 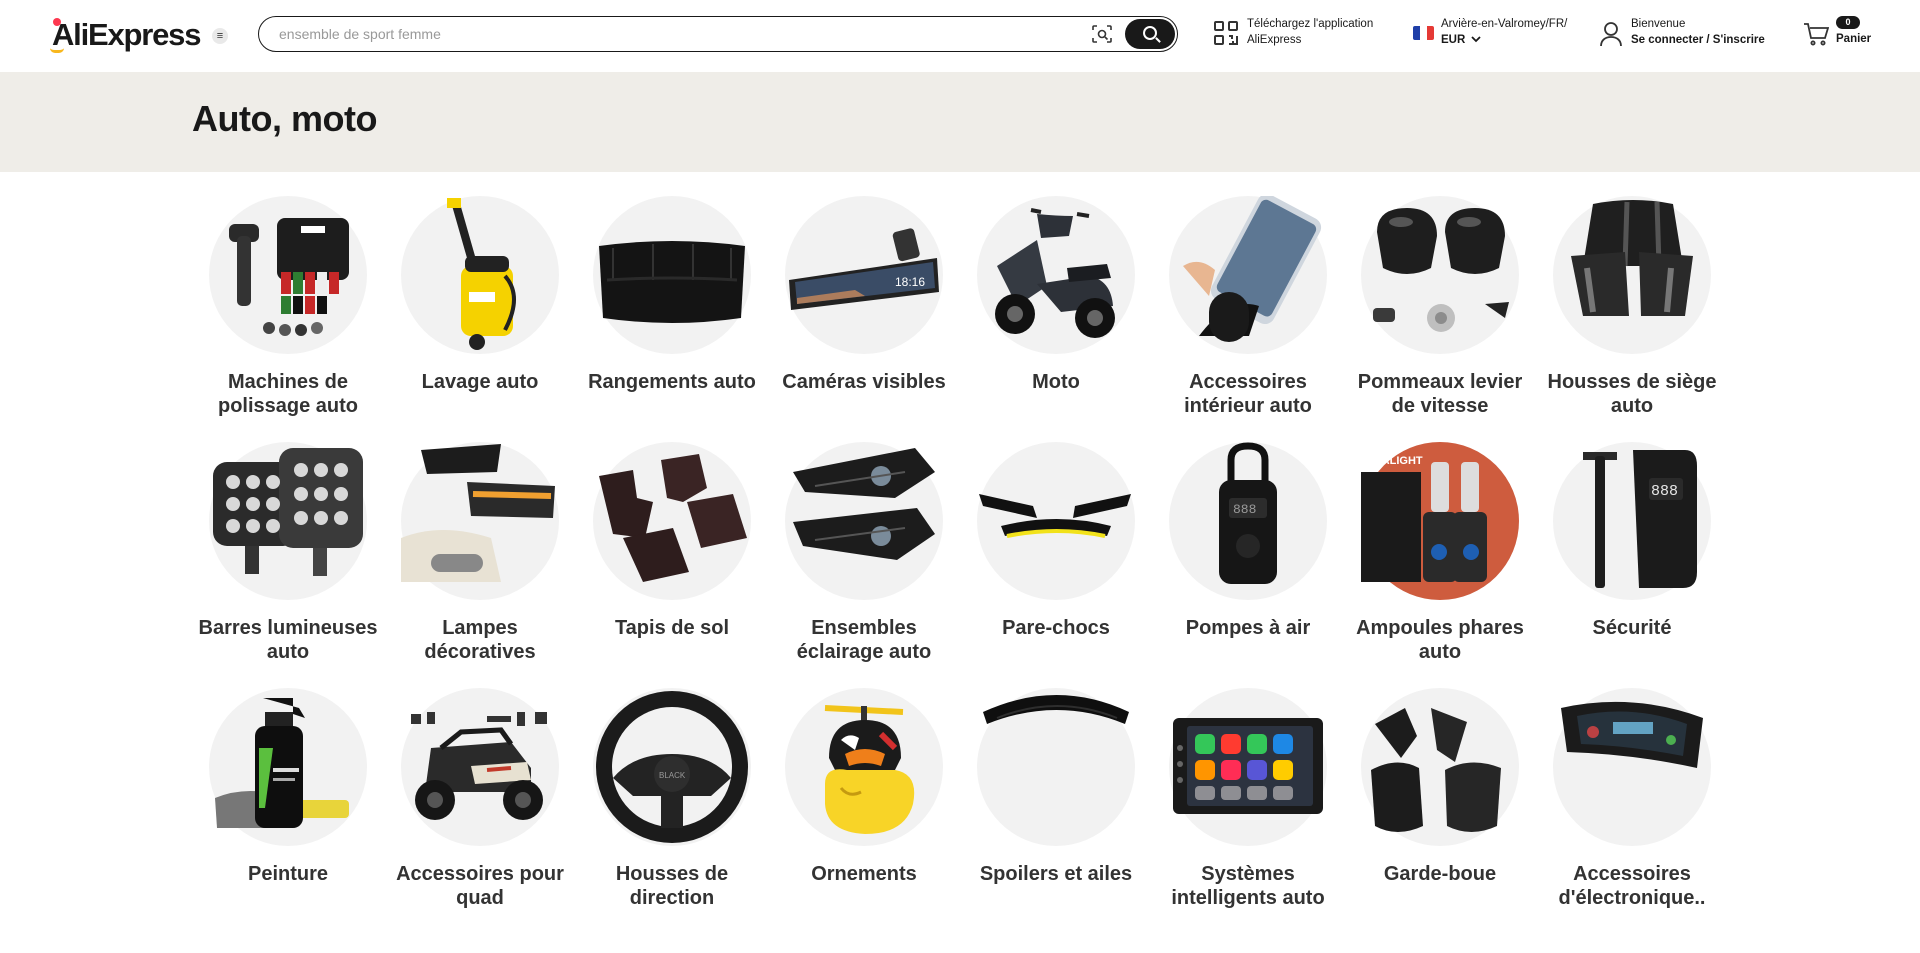 I want to click on category-image-front-lip, so click(x=1056, y=521).